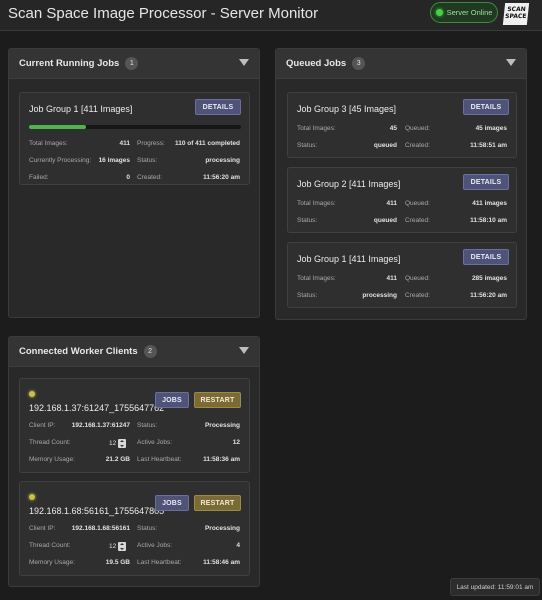 The width and height of the screenshot is (542, 600). What do you see at coordinates (100, 528) in the screenshot?
I see `client-ip-value: 192.168.1.68:56161` at bounding box center [100, 528].